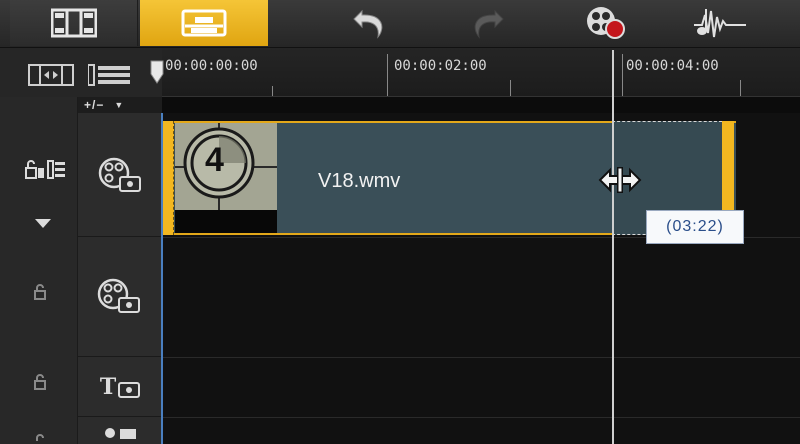 The width and height of the screenshot is (800, 444). I want to click on record-icon, so click(606, 23).